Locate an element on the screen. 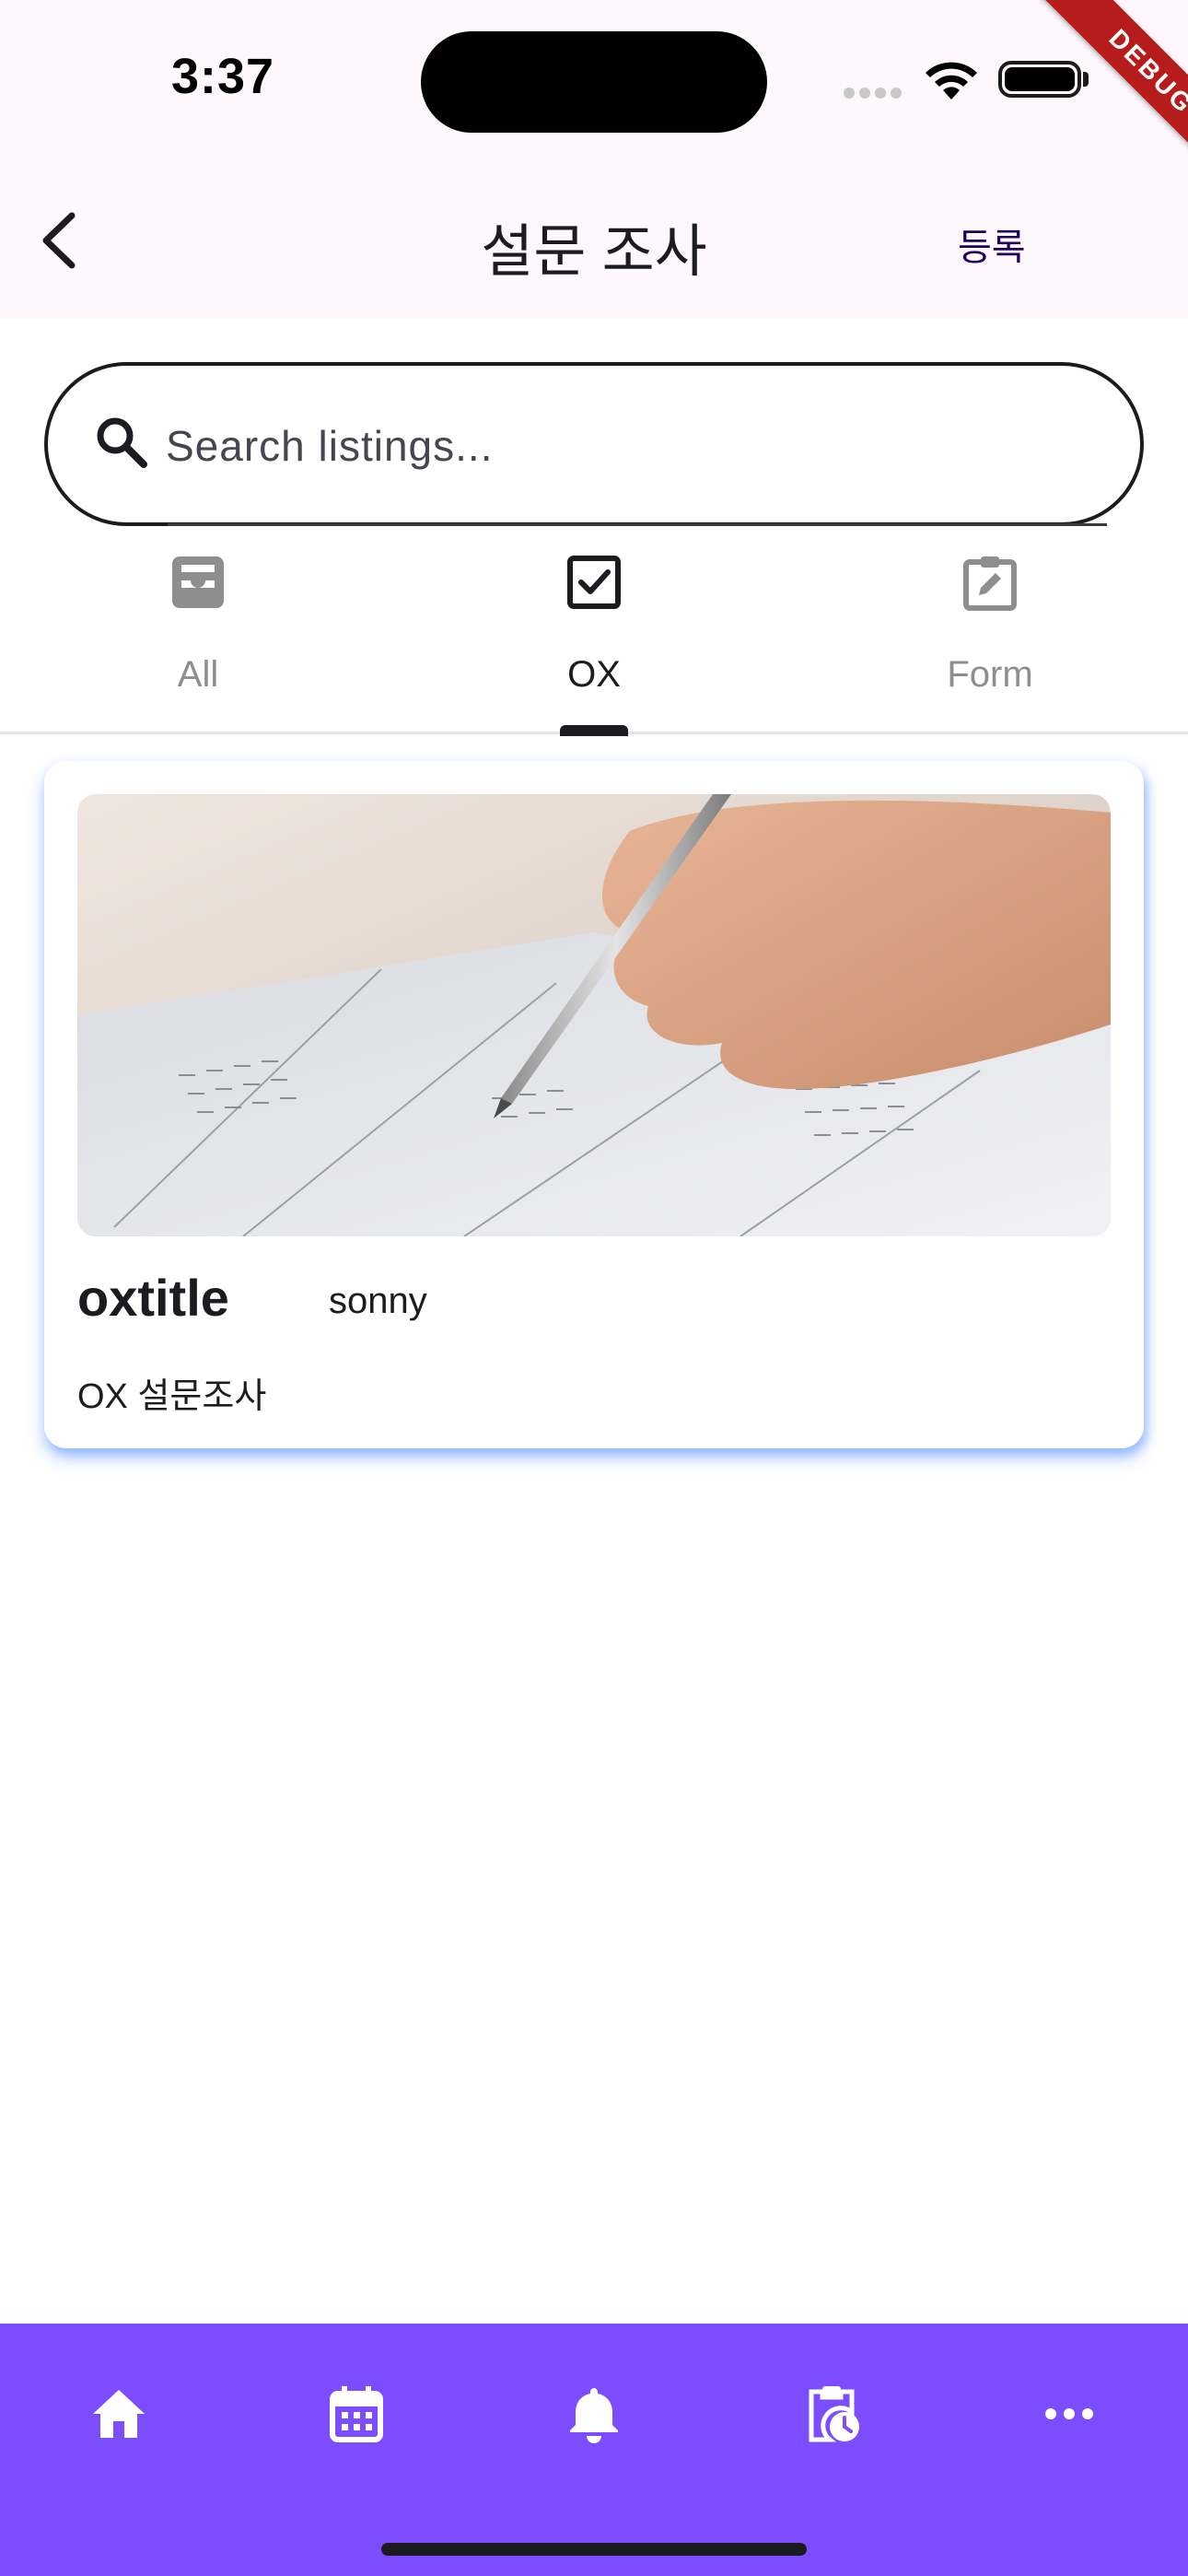 This screenshot has height=2576, width=1188. home-icon is located at coordinates (119, 2414).